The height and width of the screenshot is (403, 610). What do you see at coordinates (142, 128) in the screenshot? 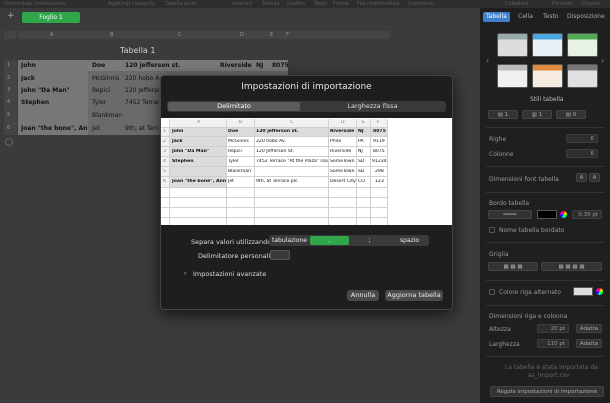
I see `table-cell: 9th, at Terrace` at bounding box center [142, 128].